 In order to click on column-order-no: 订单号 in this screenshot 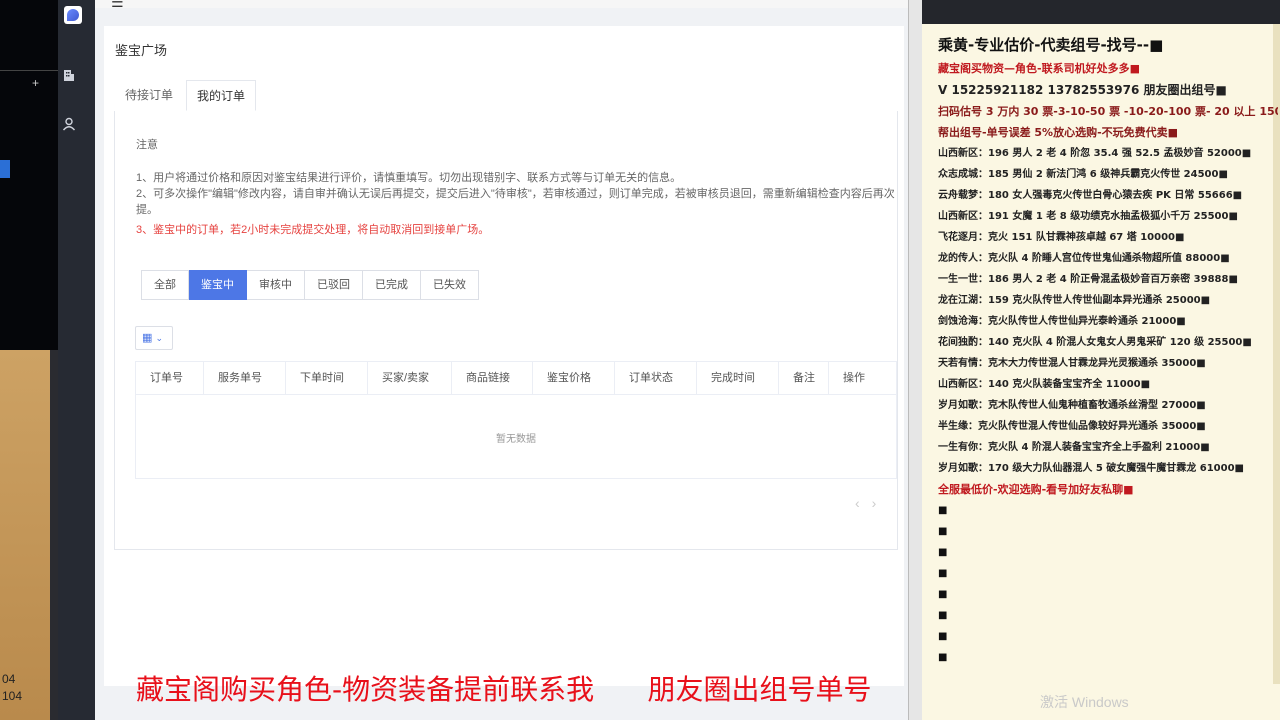, I will do `click(170, 378)`.